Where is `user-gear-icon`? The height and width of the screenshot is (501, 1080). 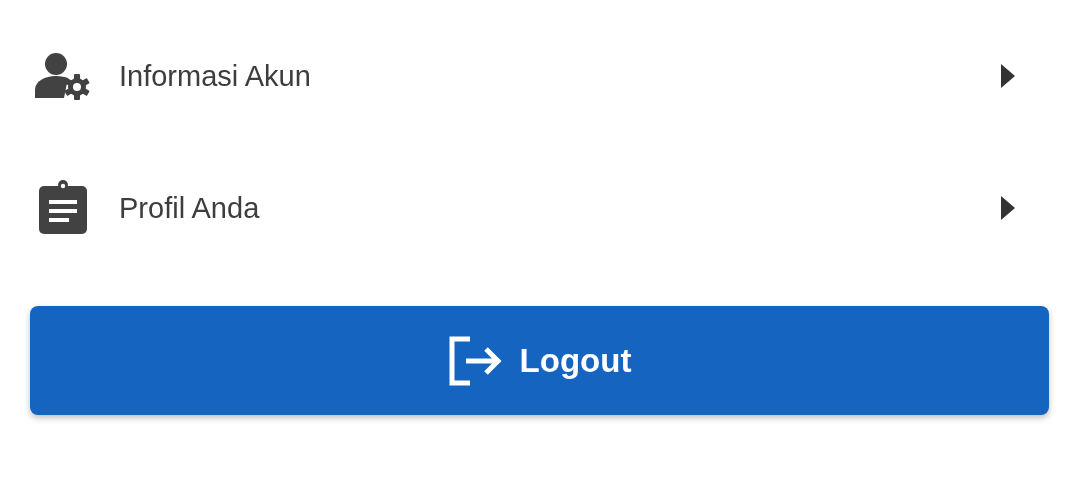
user-gear-icon is located at coordinates (63, 76).